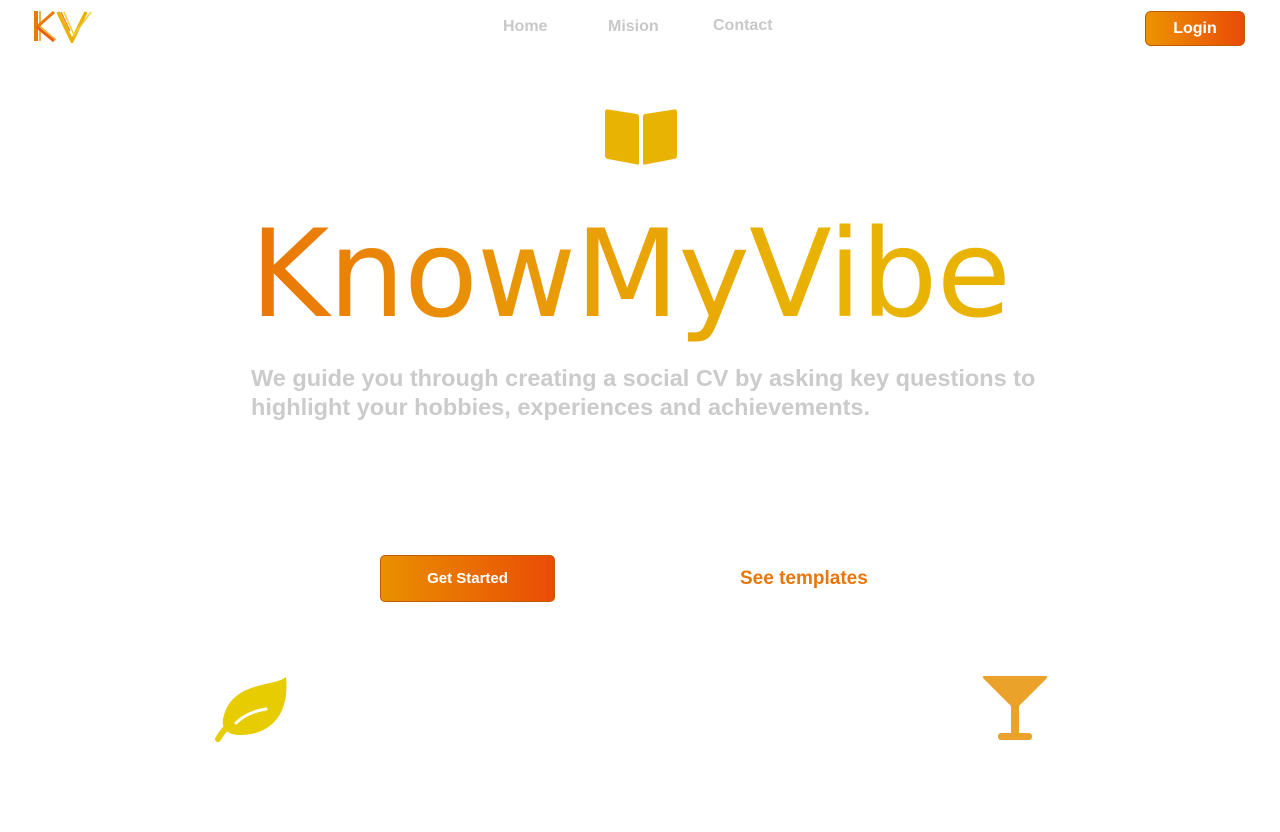 The width and height of the screenshot is (1280, 832). Describe the element at coordinates (650, 275) in the screenshot. I see `hero-title: KnowMyVibe` at that location.